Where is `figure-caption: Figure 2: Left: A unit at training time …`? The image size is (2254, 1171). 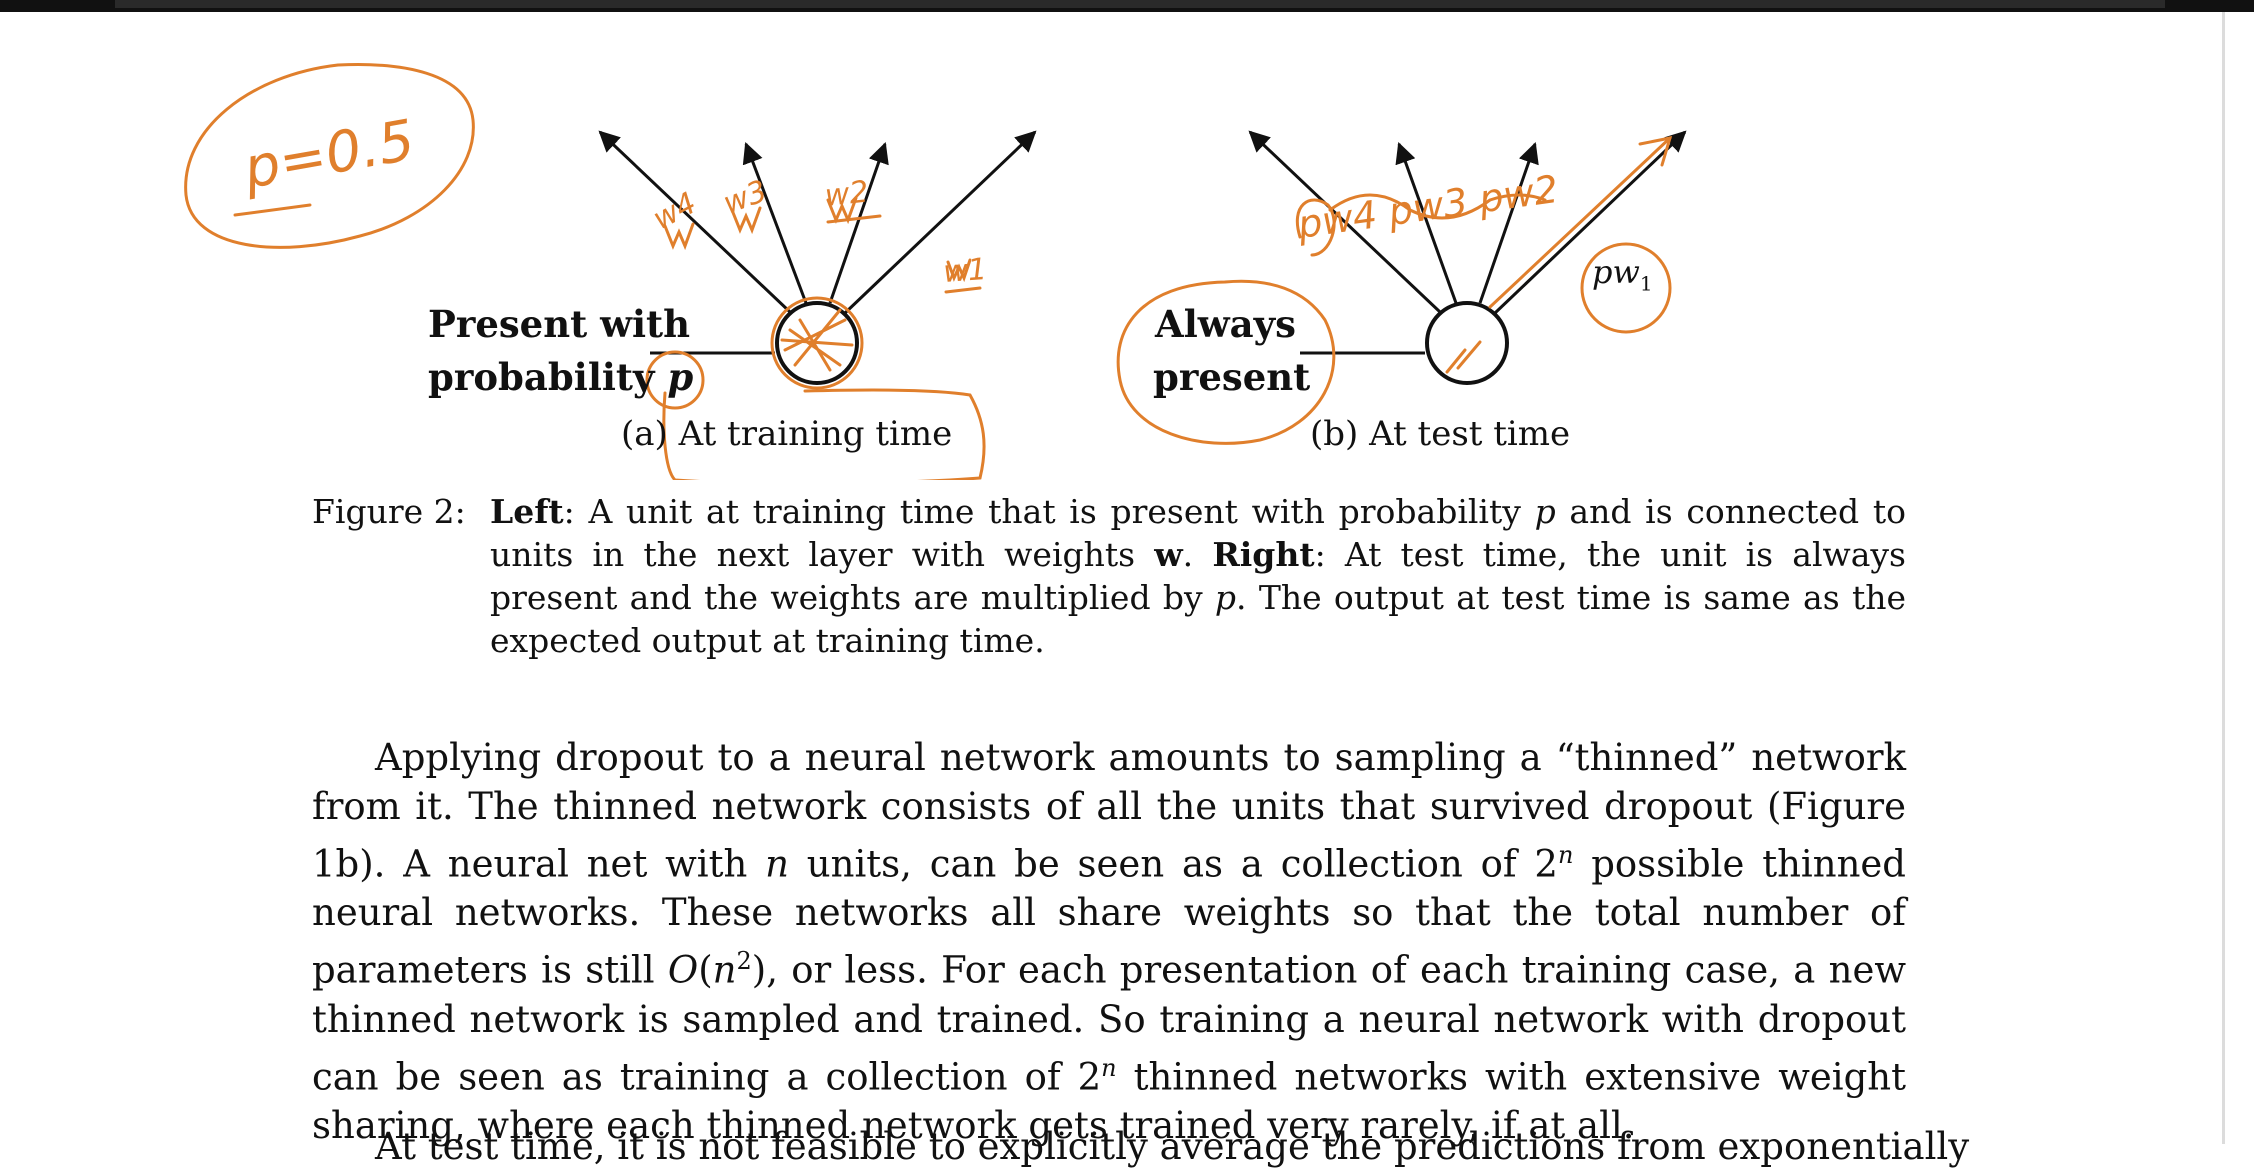
figure-caption: Figure 2: Left: A unit at training time … is located at coordinates (1109, 576).